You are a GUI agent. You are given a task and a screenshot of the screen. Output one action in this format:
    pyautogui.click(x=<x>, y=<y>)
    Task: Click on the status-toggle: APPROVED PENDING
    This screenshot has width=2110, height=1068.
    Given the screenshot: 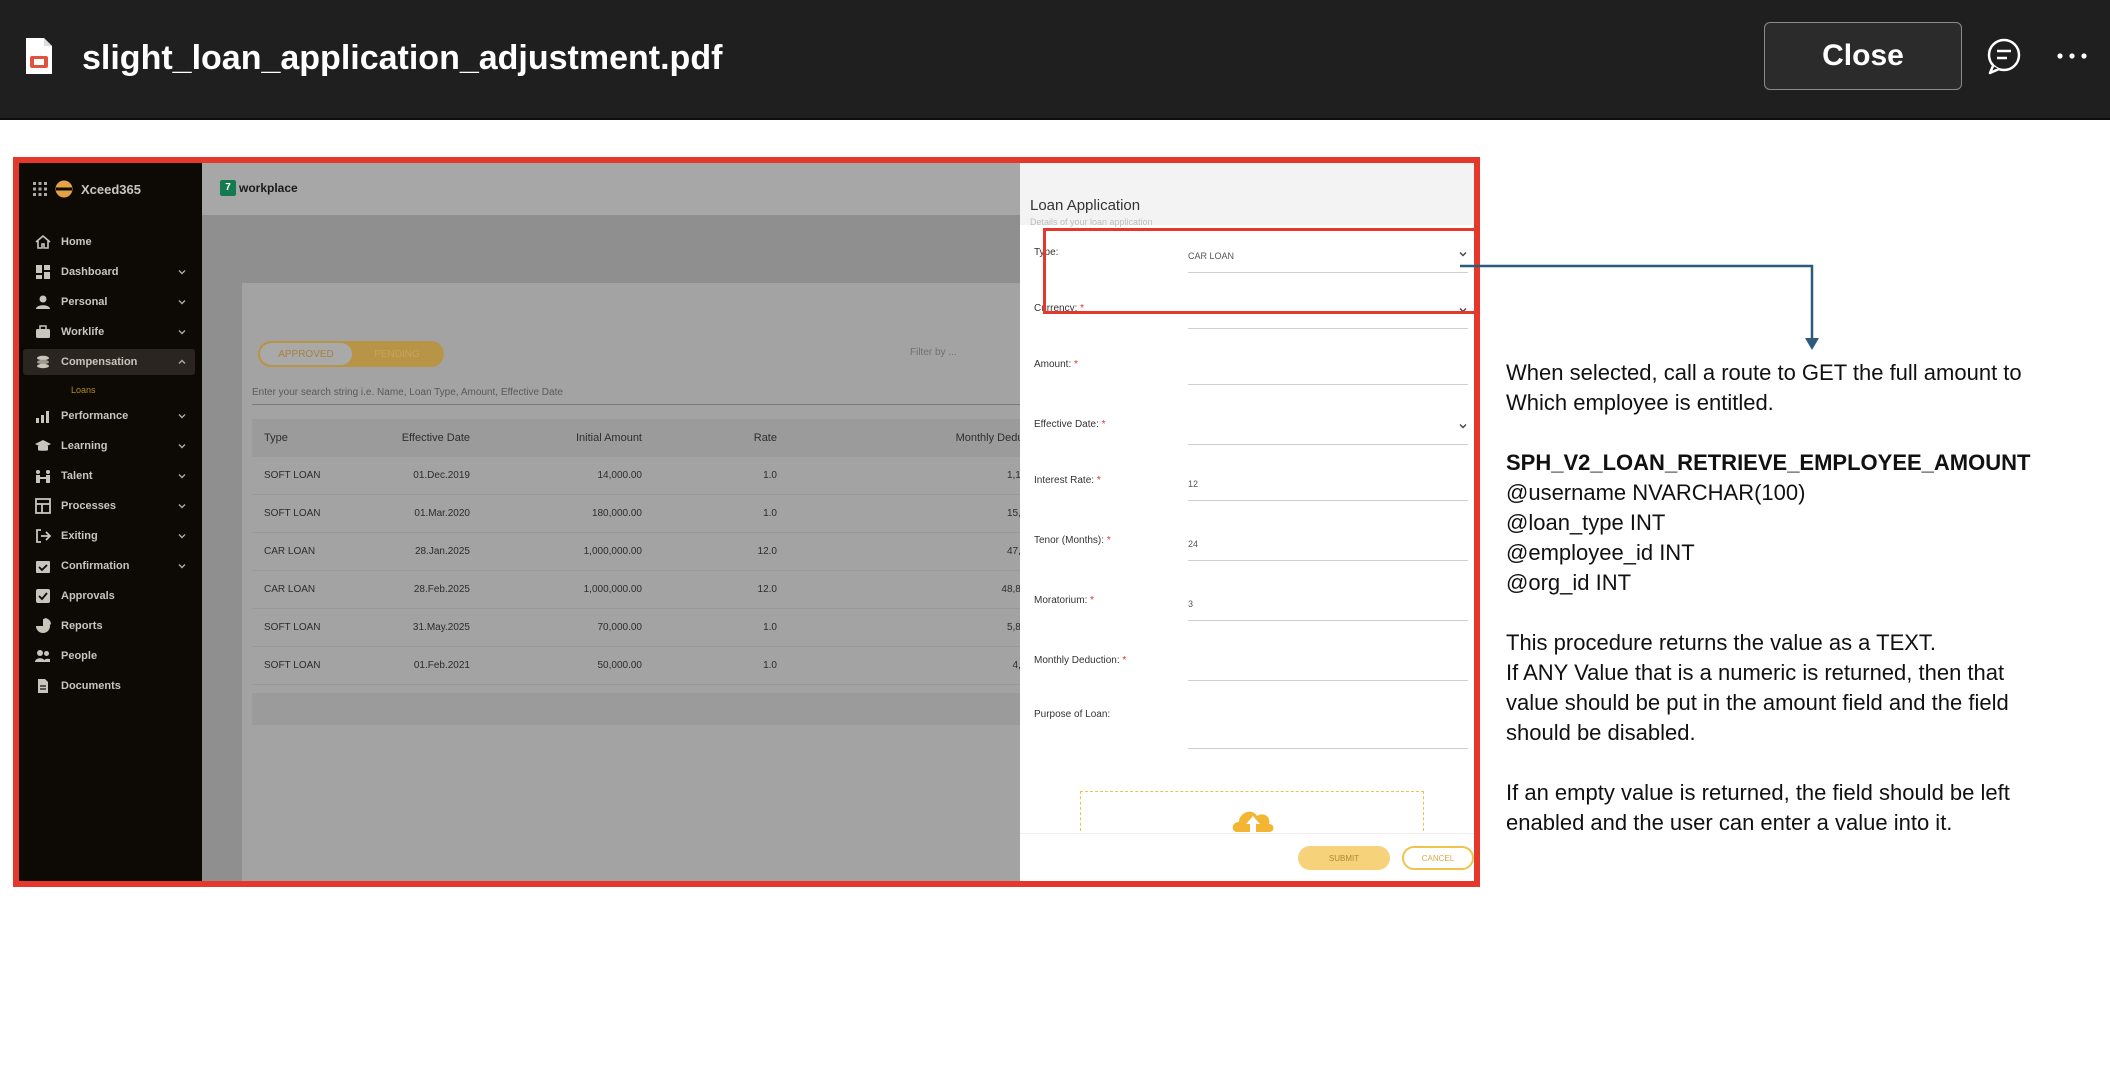 What is the action you would take?
    pyautogui.click(x=351, y=354)
    